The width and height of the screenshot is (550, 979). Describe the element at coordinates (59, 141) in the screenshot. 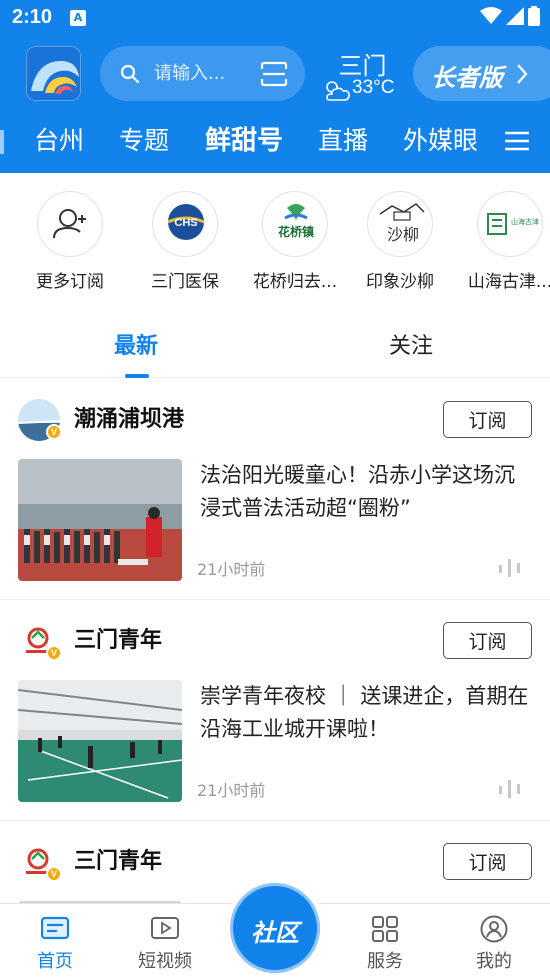

I see `tab-taizhou: 台州` at that location.